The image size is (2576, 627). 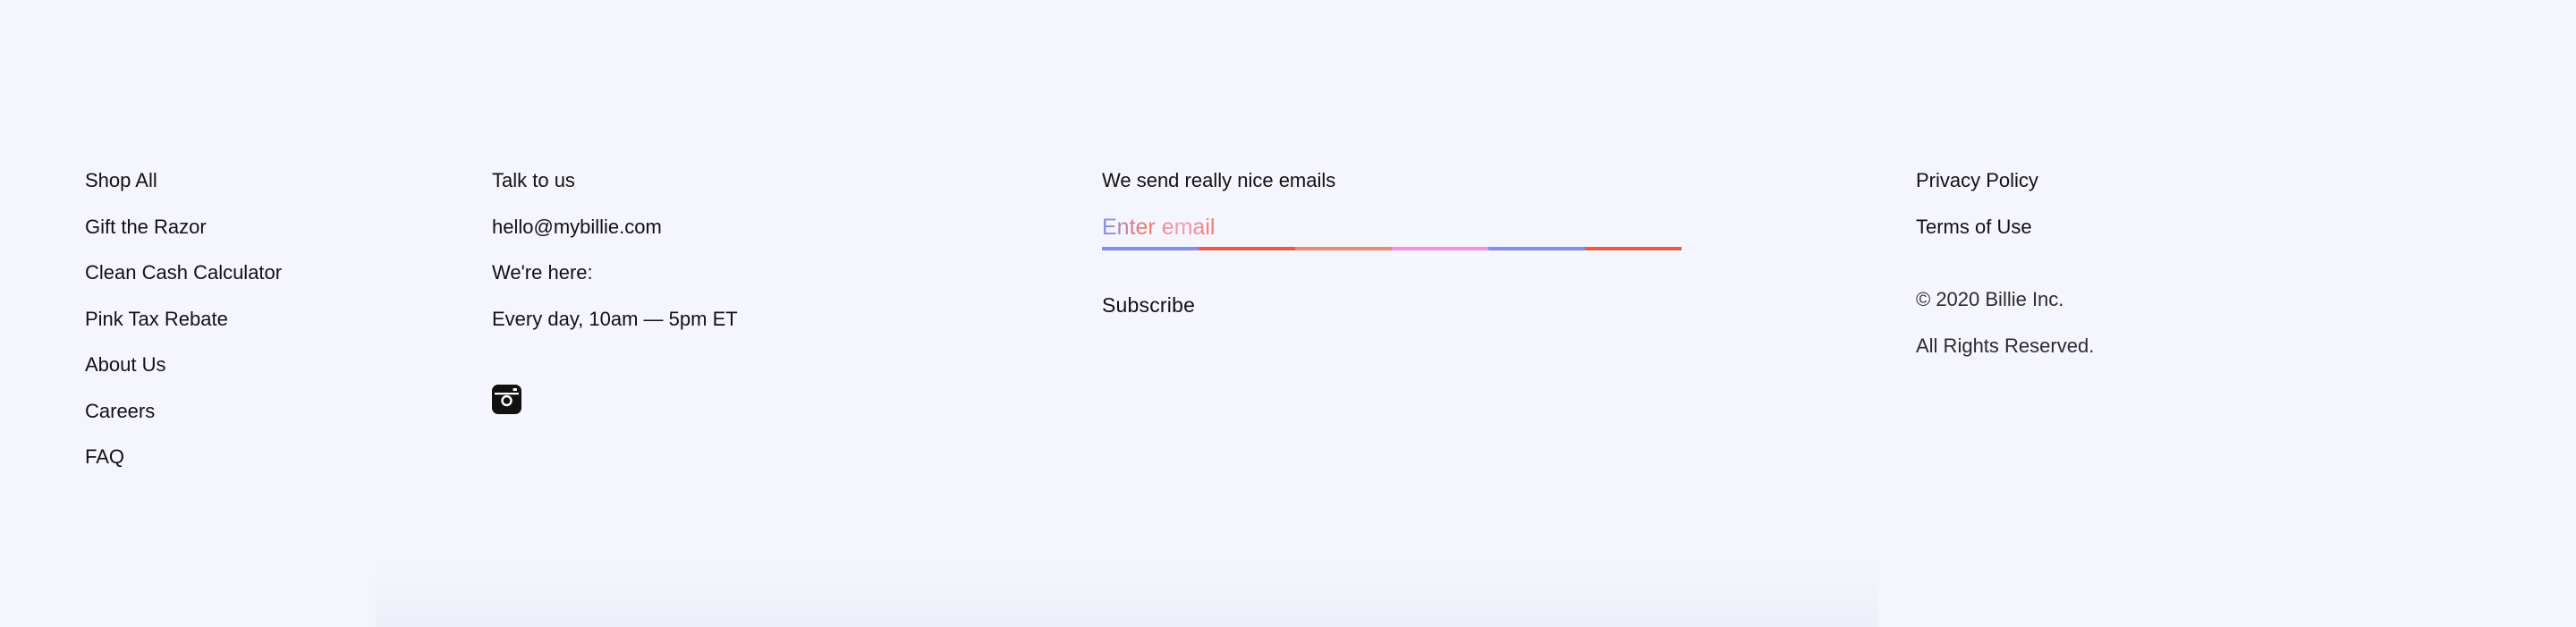 What do you see at coordinates (1219, 180) in the screenshot?
I see `newsletter-heading: We send really nice emails` at bounding box center [1219, 180].